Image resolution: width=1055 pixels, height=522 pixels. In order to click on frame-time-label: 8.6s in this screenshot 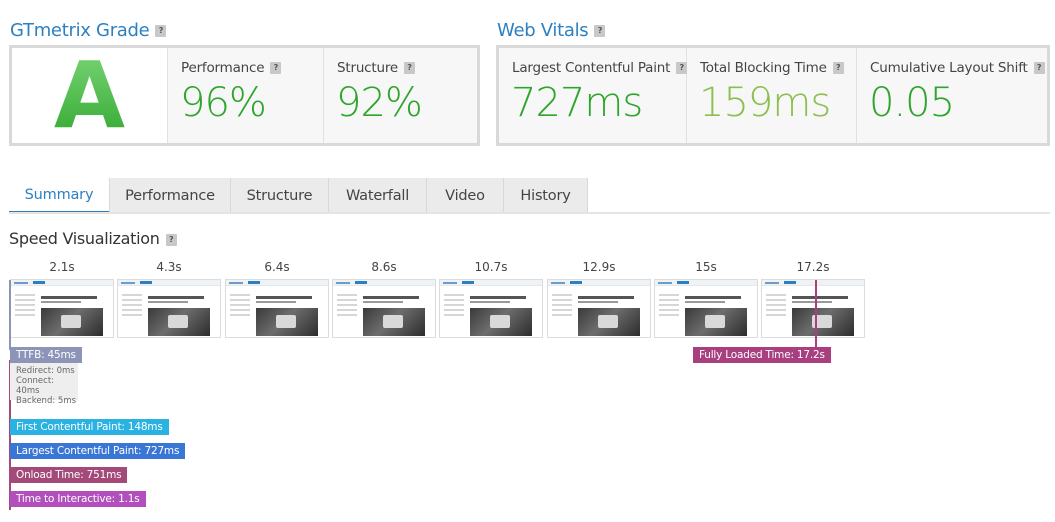, I will do `click(384, 267)`.